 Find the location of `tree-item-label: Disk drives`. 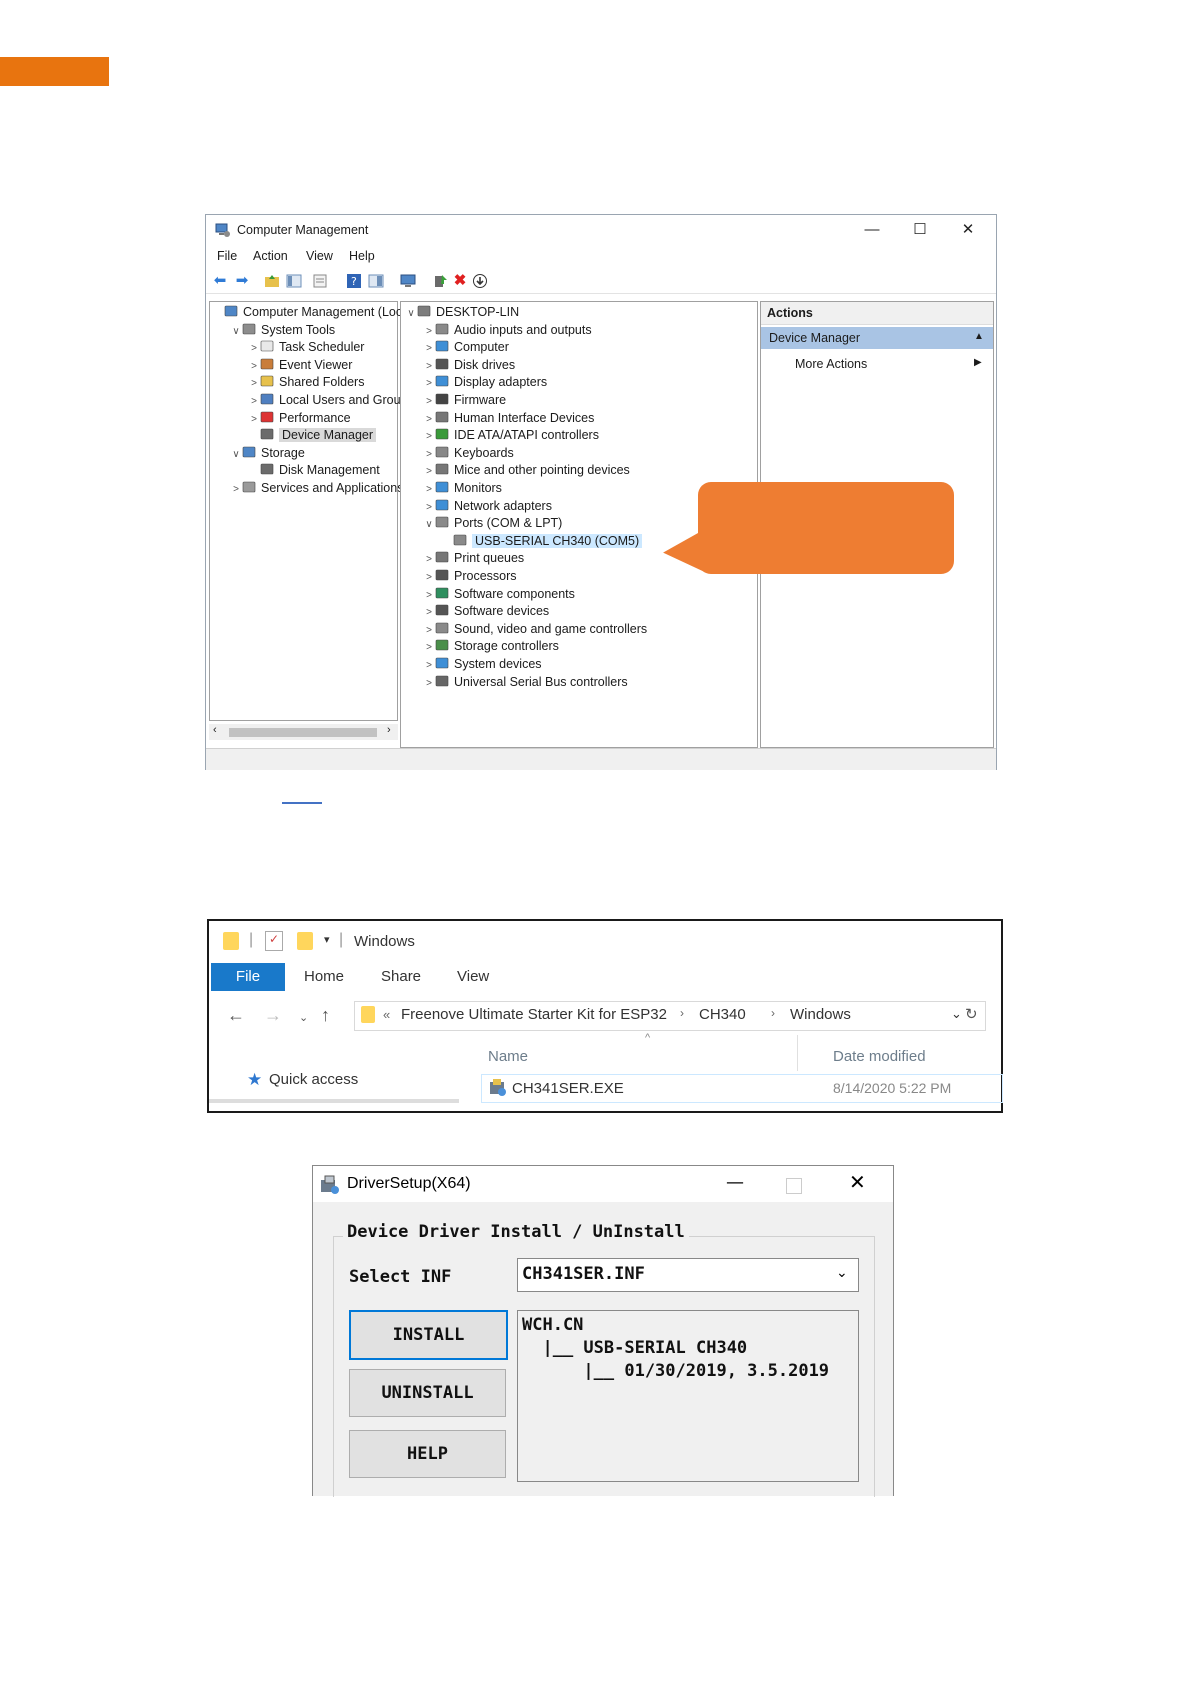

tree-item-label: Disk drives is located at coordinates (485, 364).